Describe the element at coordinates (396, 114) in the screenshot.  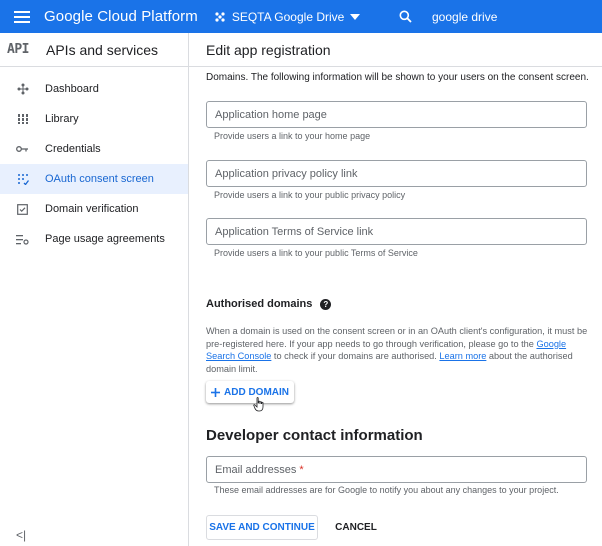
I see `app-home-page-input: Application home page` at that location.